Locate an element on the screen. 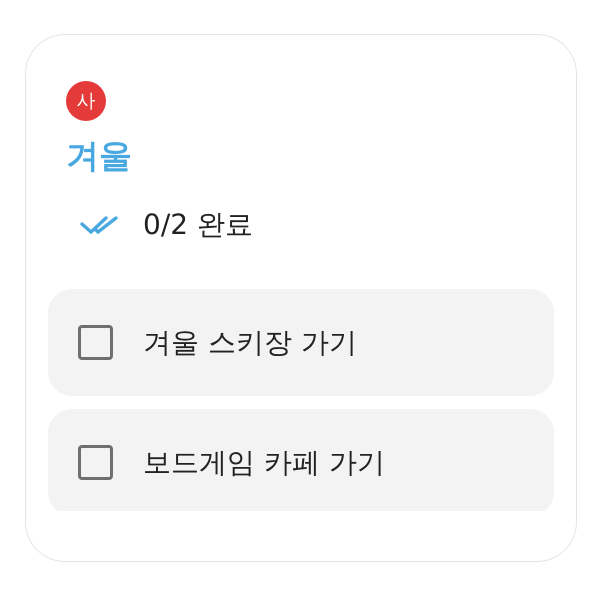  list-title: 겨울 is located at coordinates (99, 156).